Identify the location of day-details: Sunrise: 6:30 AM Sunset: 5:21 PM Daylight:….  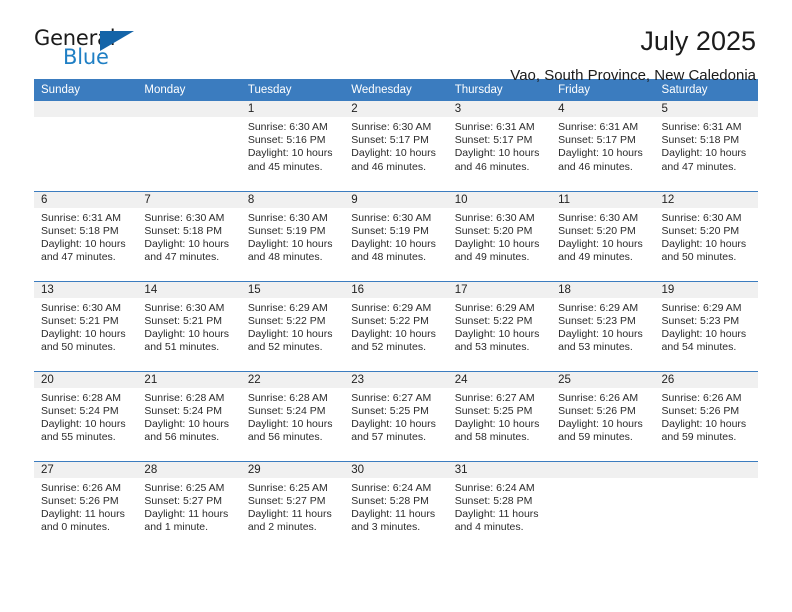
(85, 326).